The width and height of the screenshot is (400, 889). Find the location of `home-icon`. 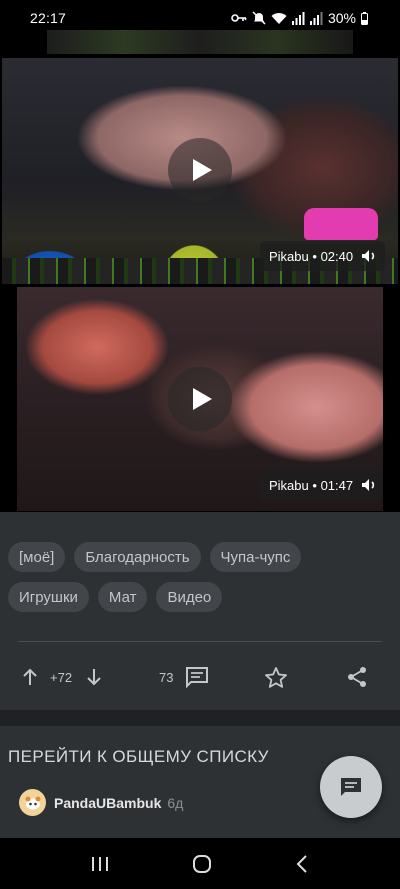

home-icon is located at coordinates (202, 864).